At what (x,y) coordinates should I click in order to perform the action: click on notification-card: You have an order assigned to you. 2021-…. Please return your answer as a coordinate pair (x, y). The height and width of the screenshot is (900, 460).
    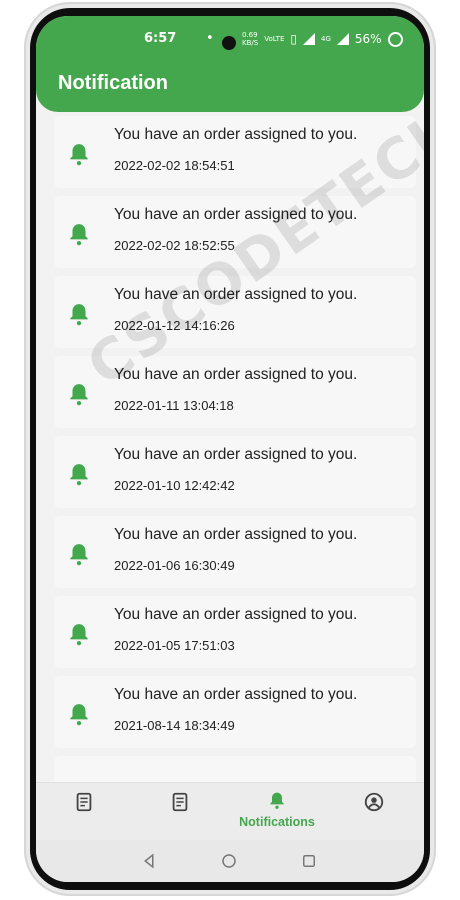
    Looking at the image, I should click on (235, 712).